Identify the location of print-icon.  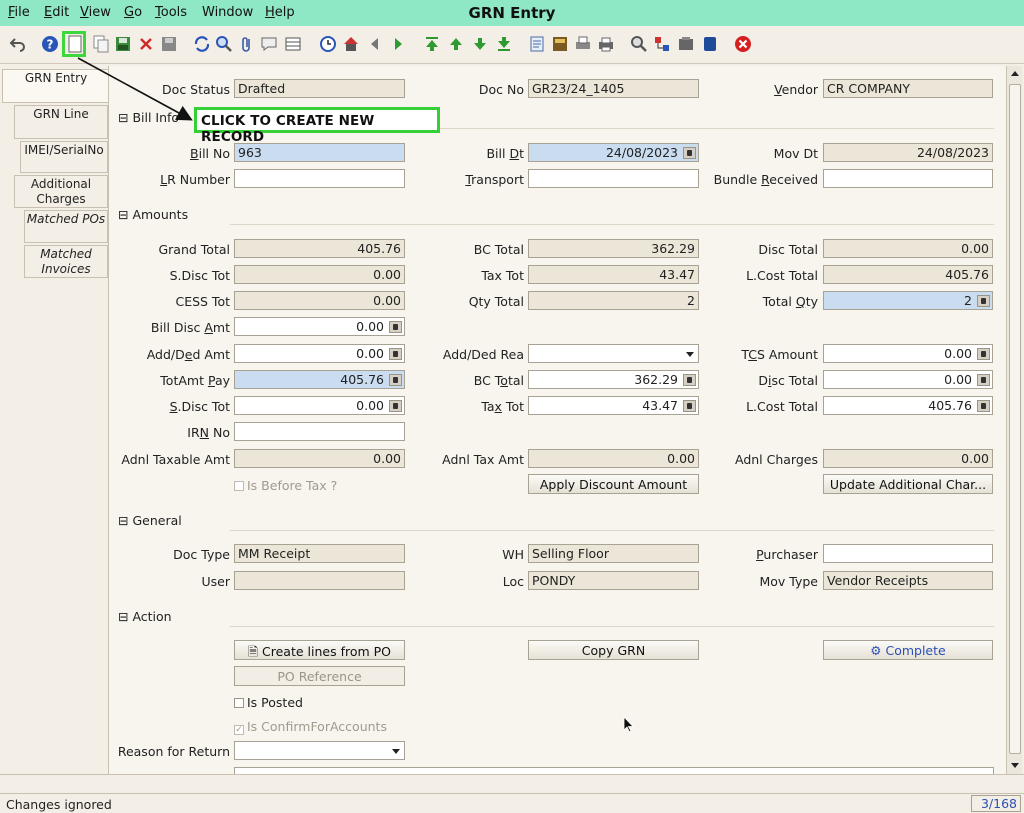
(606, 44).